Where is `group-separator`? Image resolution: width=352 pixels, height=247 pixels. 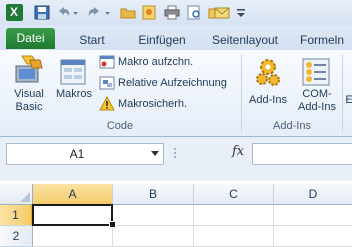
group-separator is located at coordinates (342, 93).